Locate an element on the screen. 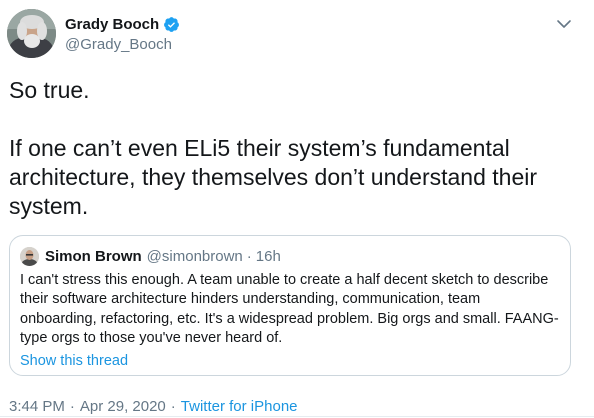 The width and height of the screenshot is (594, 418). chevron-down-icon is located at coordinates (564, 24).